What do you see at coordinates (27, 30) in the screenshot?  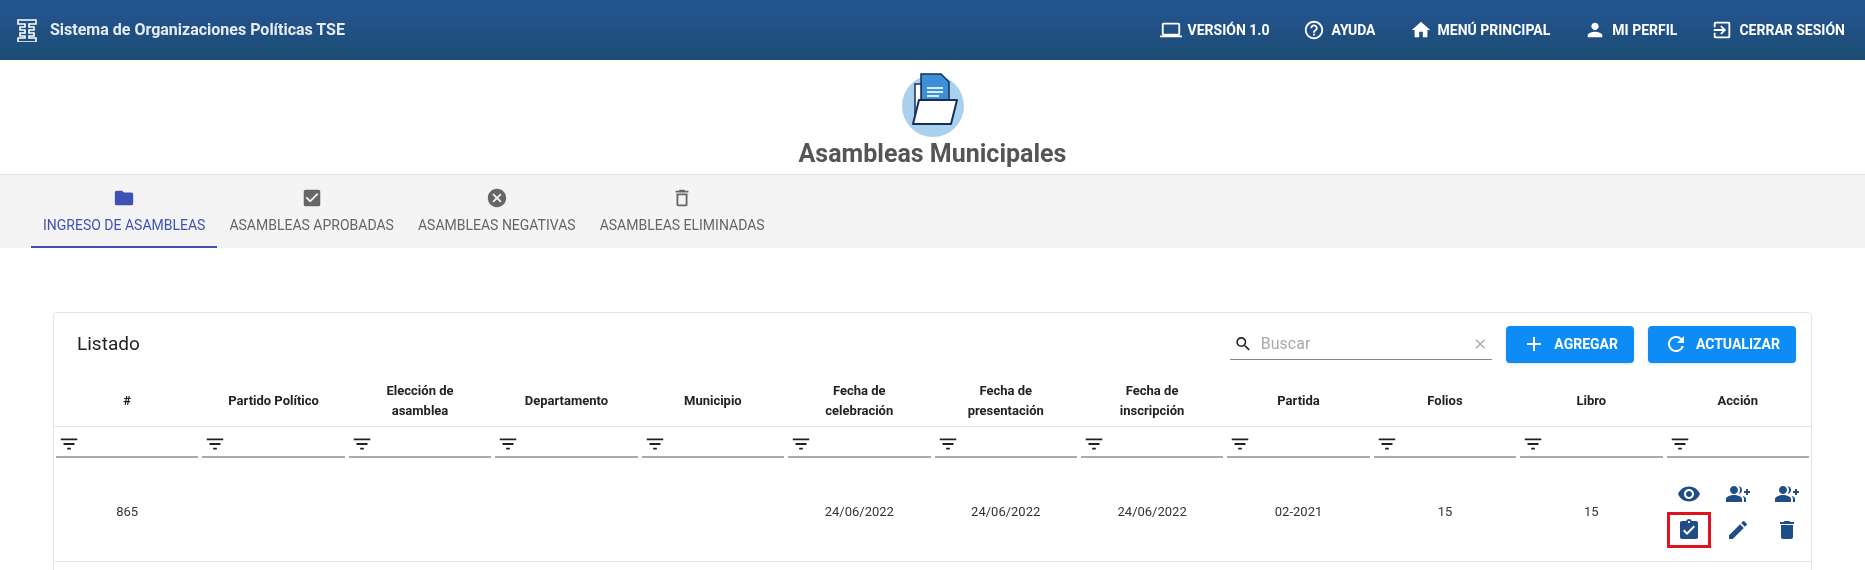 I see `logo-icon` at bounding box center [27, 30].